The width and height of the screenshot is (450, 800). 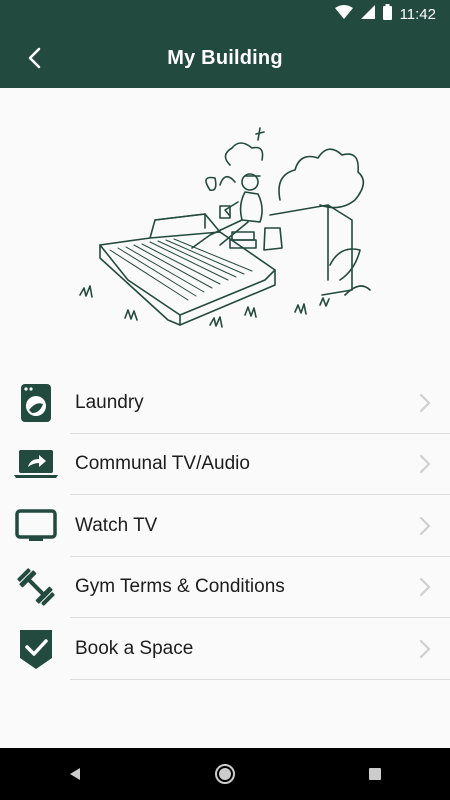 I want to click on clock-text: 11:42, so click(x=417, y=14).